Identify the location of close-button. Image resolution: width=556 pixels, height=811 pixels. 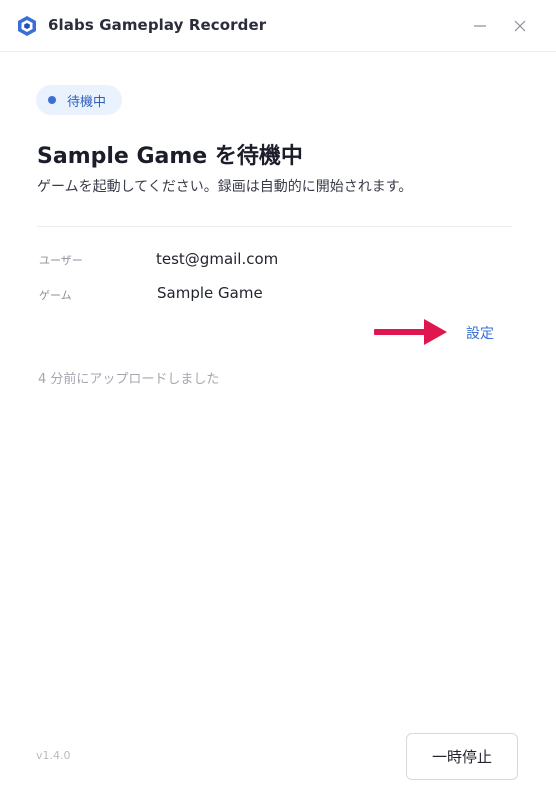
(520, 26).